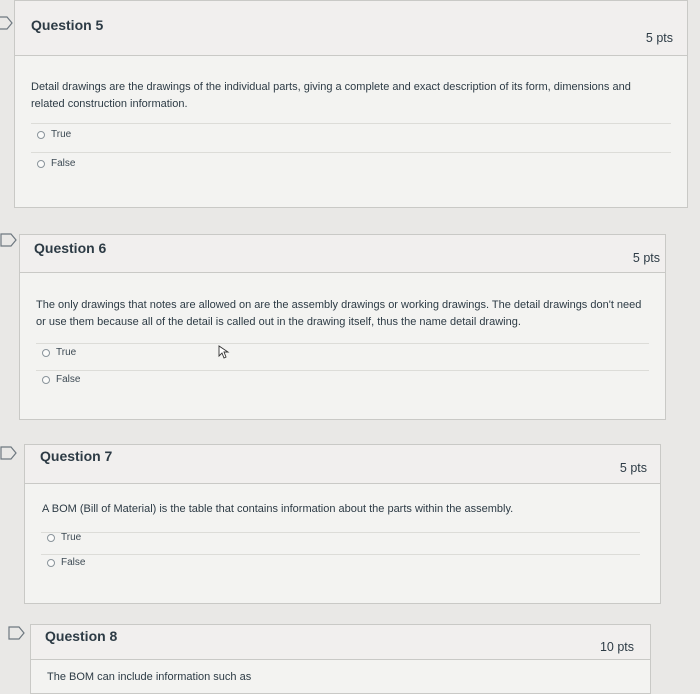  I want to click on question-6-flag-icon, so click(9, 240).